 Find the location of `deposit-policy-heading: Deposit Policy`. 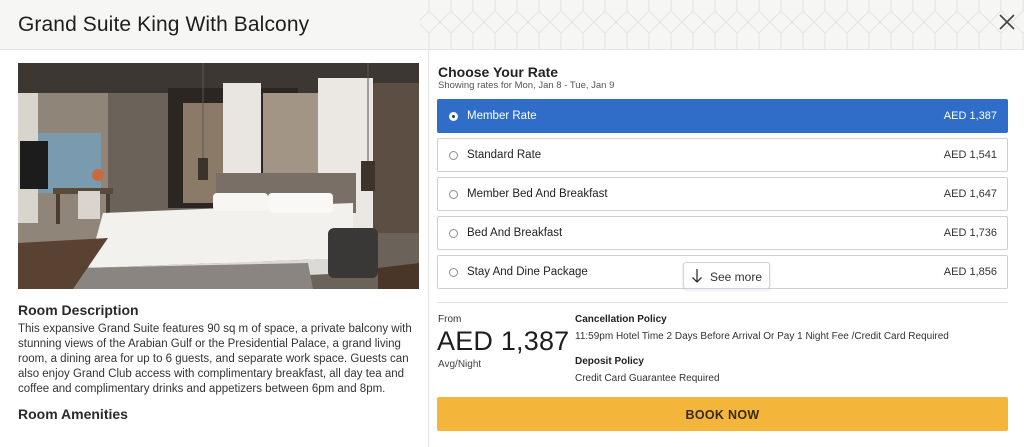

deposit-policy-heading: Deposit Policy is located at coordinates (609, 361).